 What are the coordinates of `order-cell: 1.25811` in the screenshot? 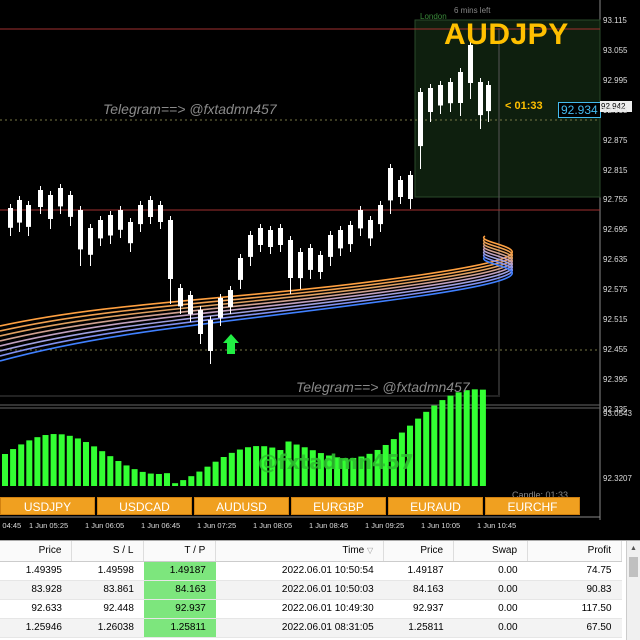 It's located at (418, 628).